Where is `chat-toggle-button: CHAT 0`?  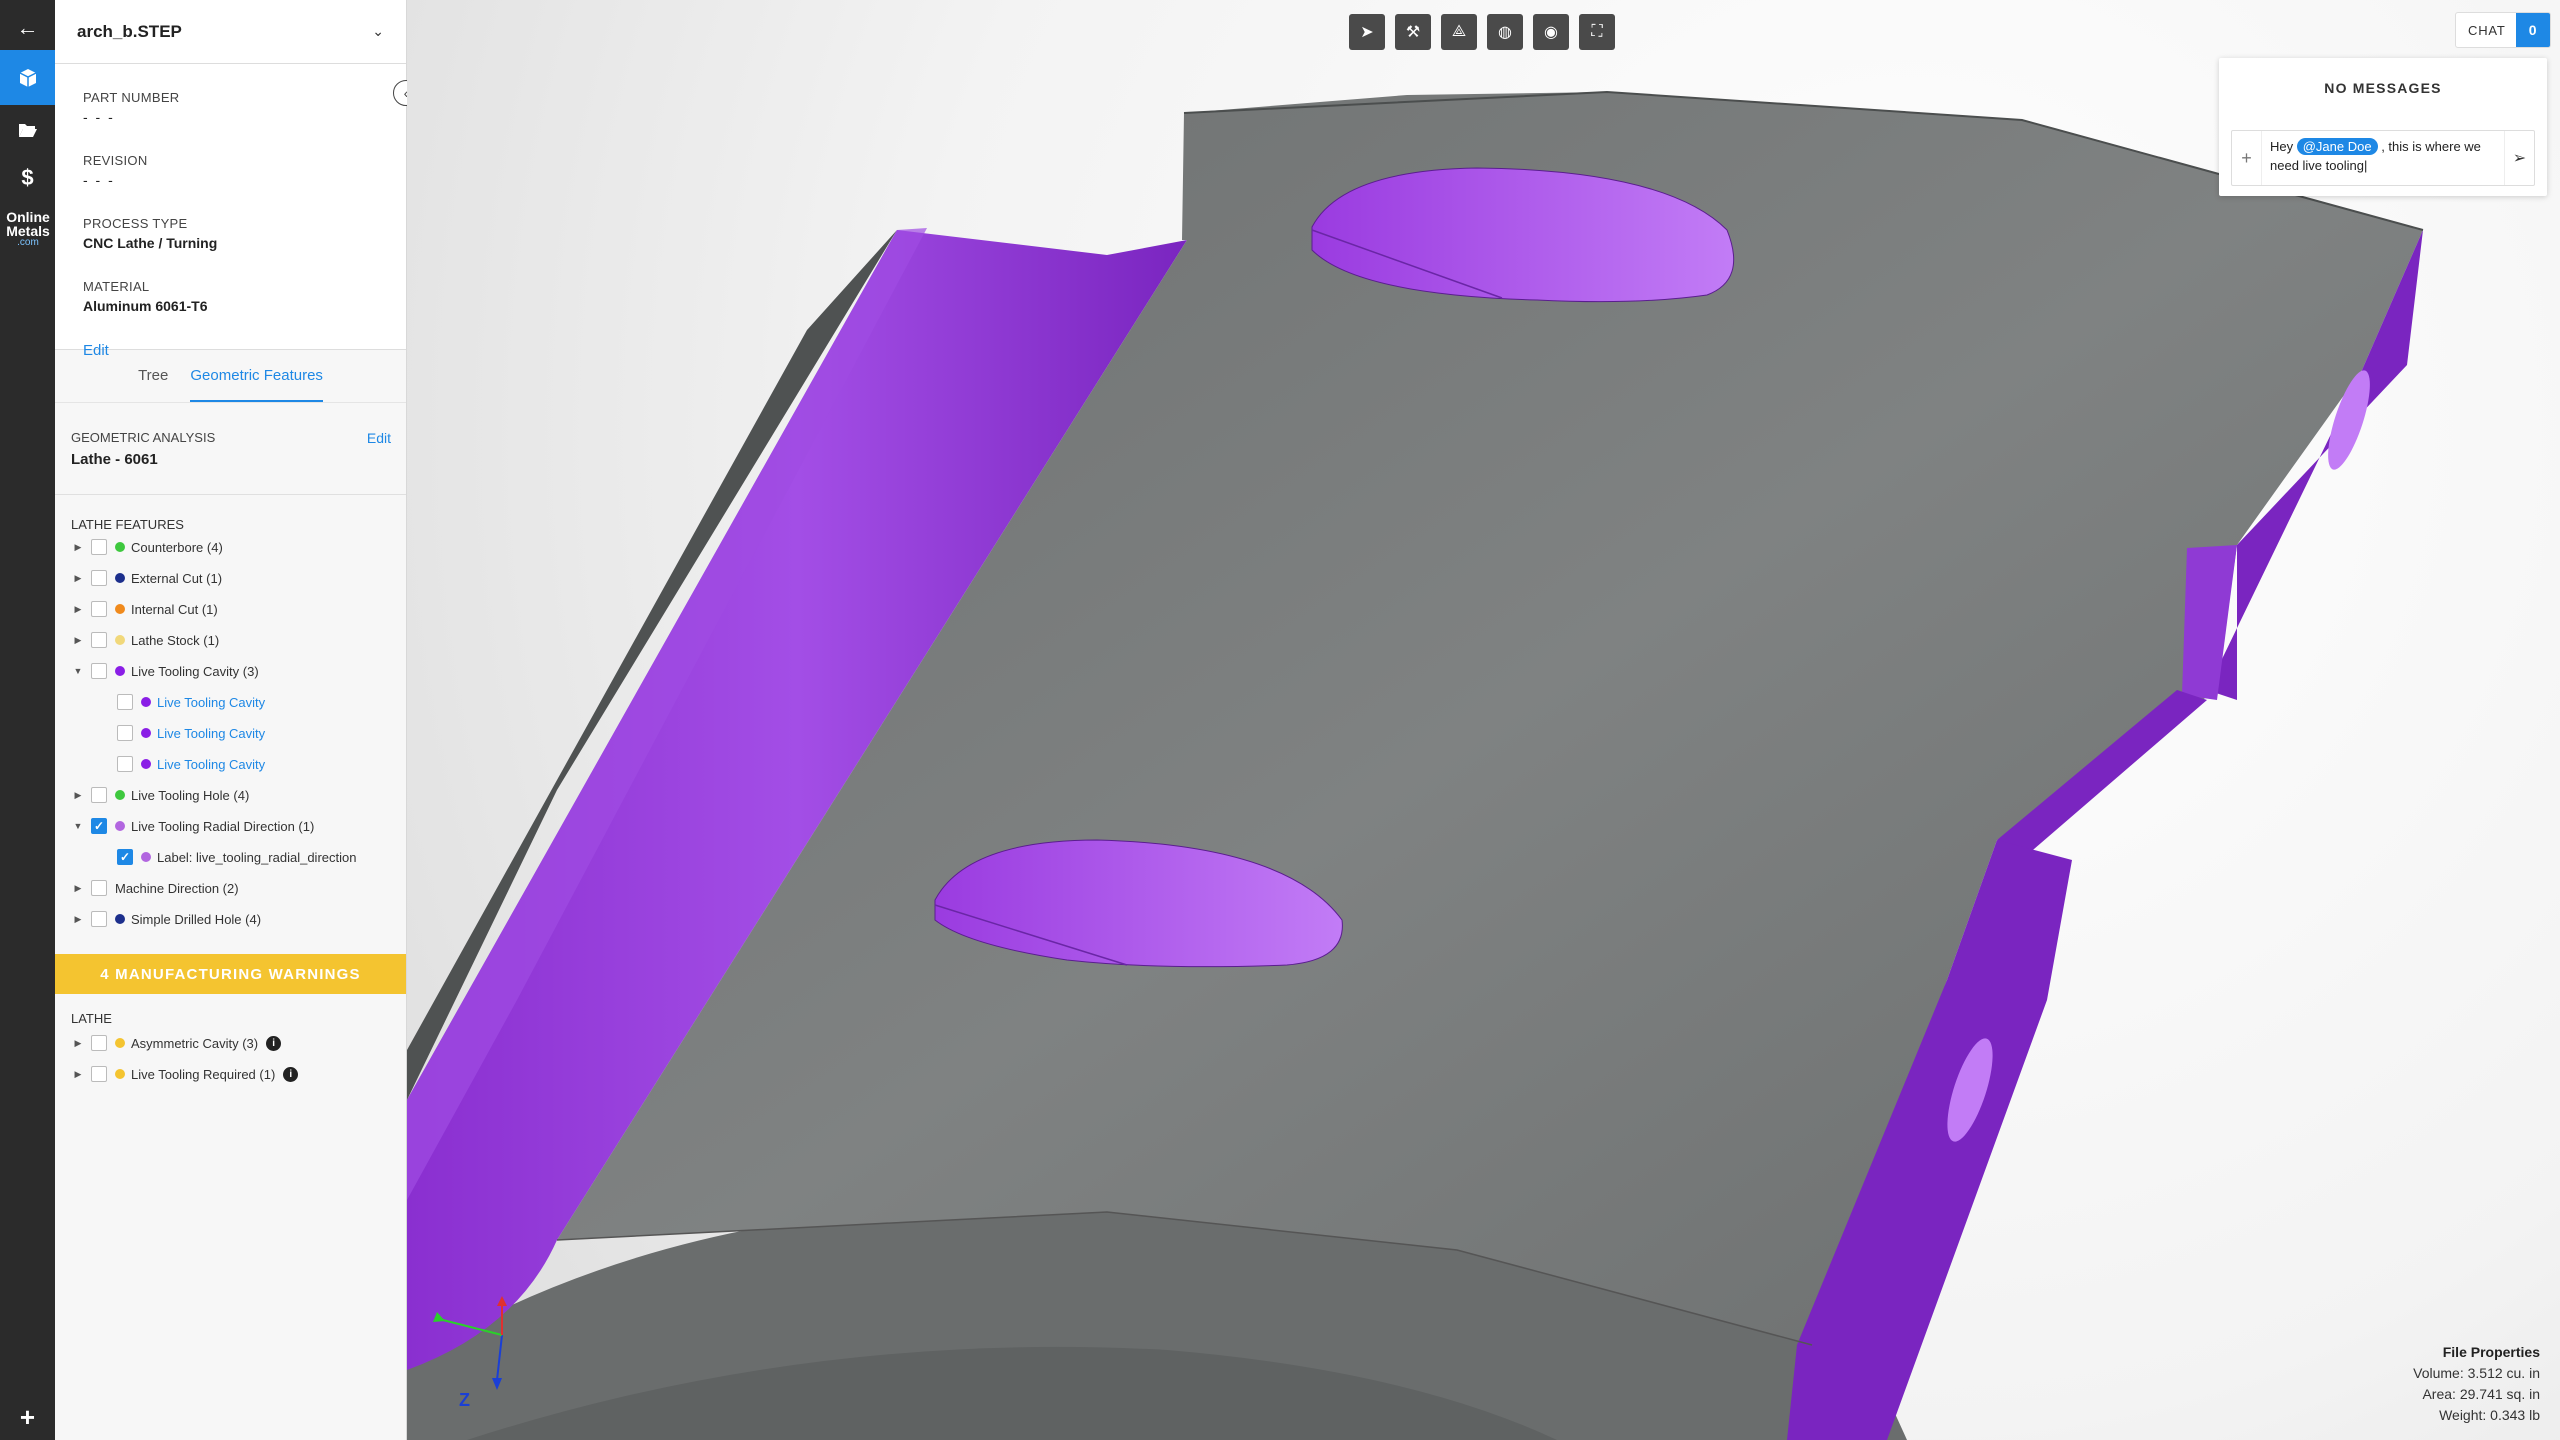
chat-toggle-button: CHAT 0 is located at coordinates (2503, 30).